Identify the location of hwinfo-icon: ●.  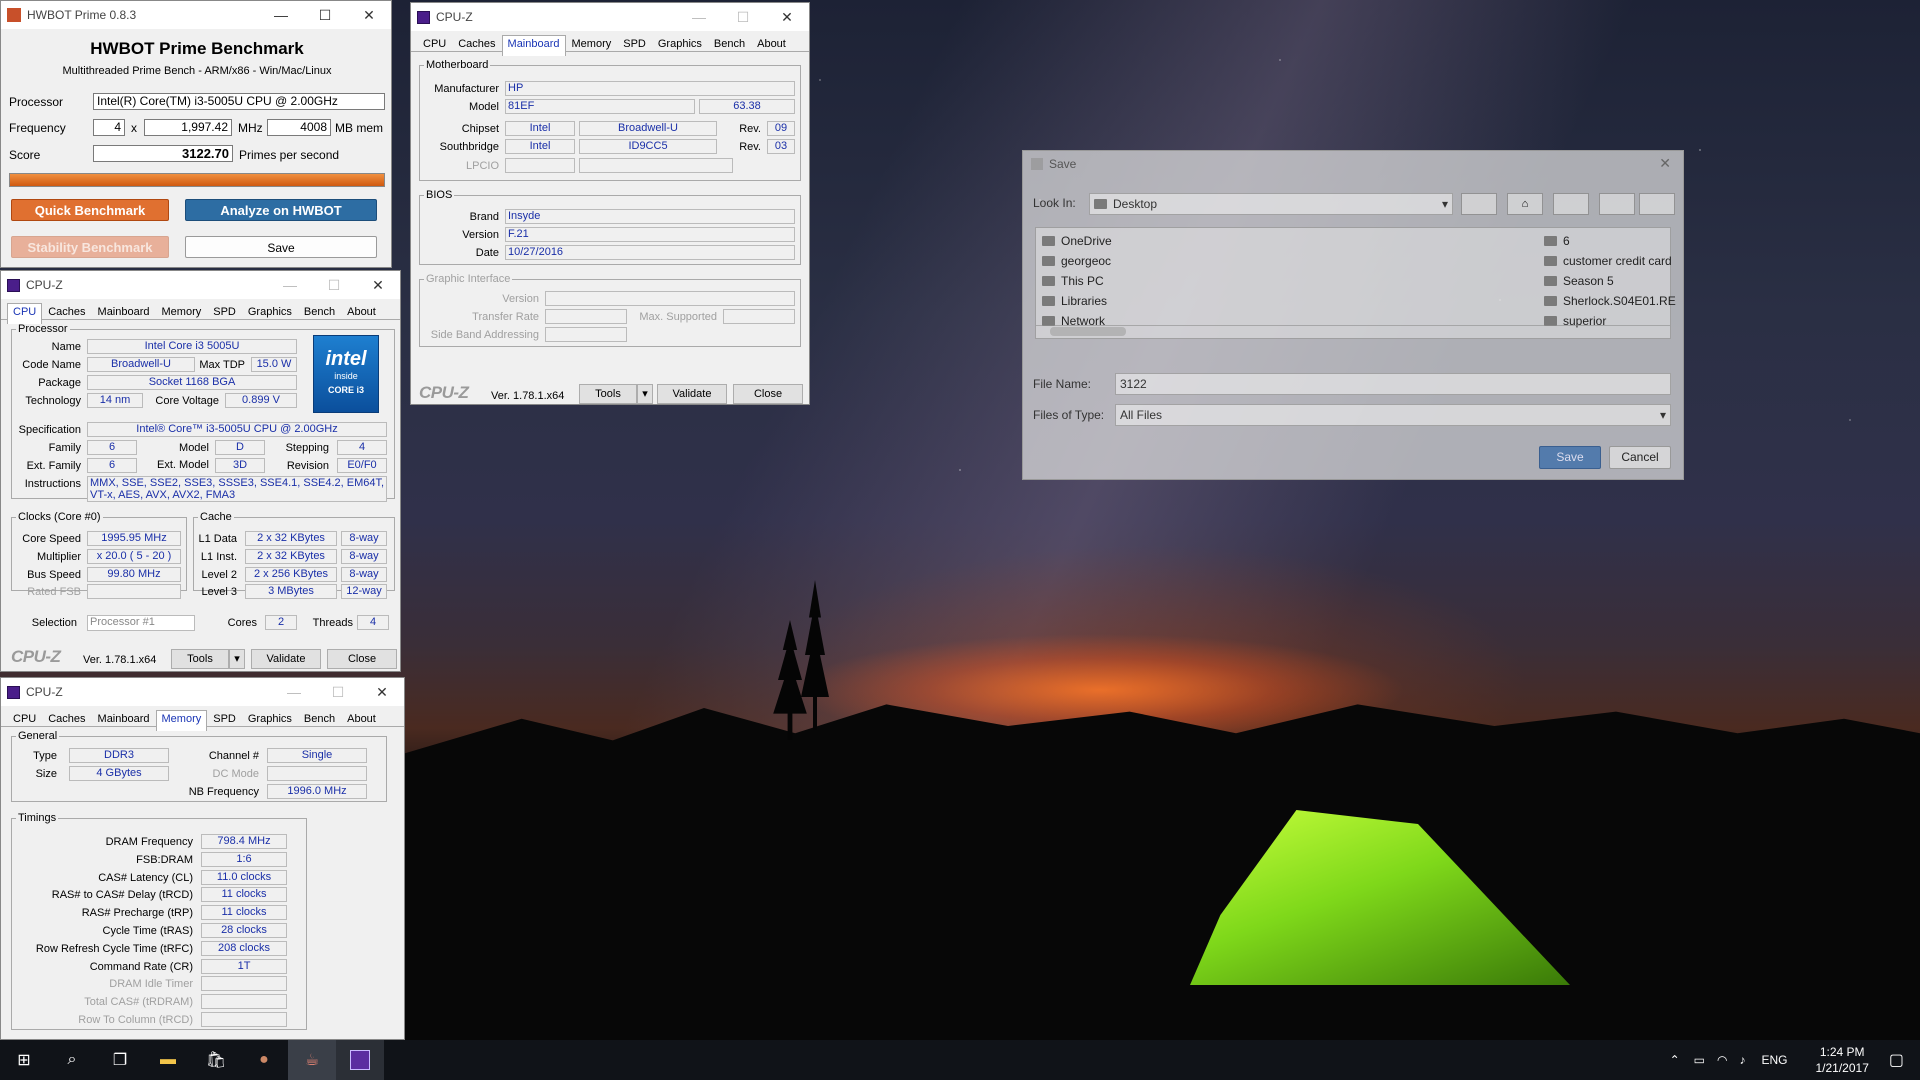
(264, 1060).